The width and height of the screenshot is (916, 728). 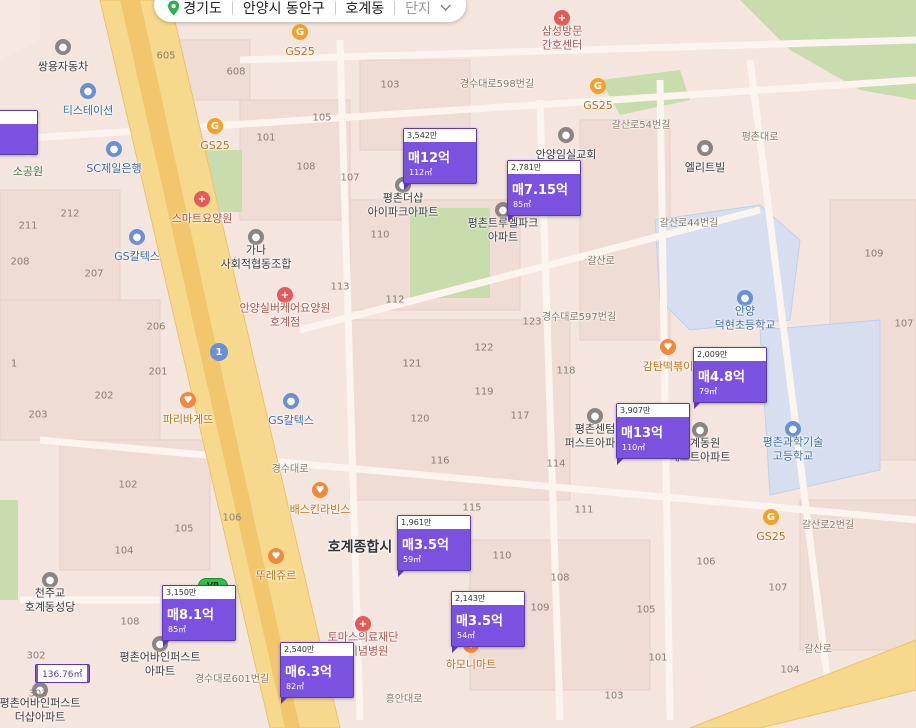 I want to click on listing-card: 2,540만 매6.3억 82㎡, so click(x=317, y=673).